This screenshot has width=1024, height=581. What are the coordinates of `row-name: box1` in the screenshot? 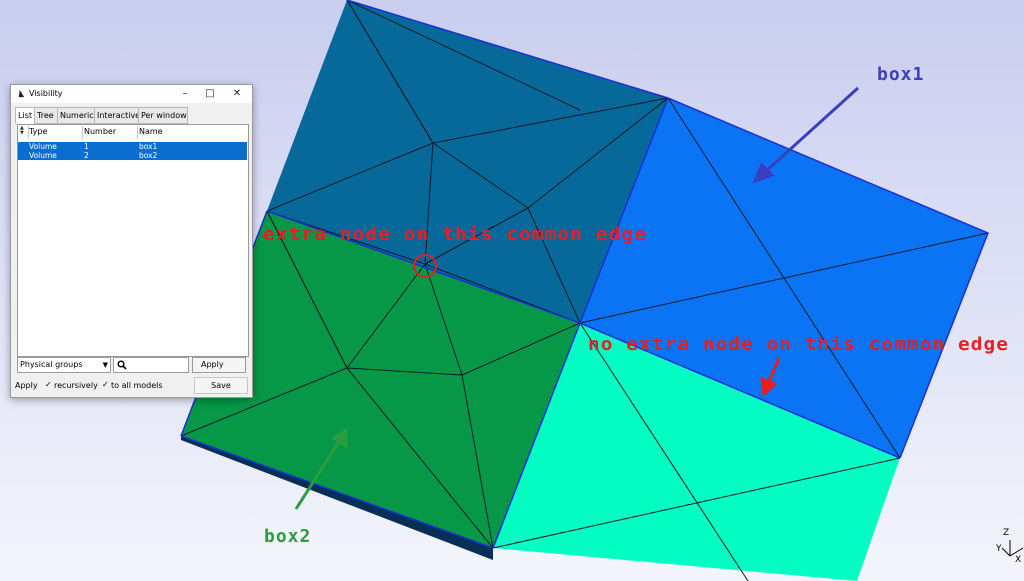 It's located at (148, 146).